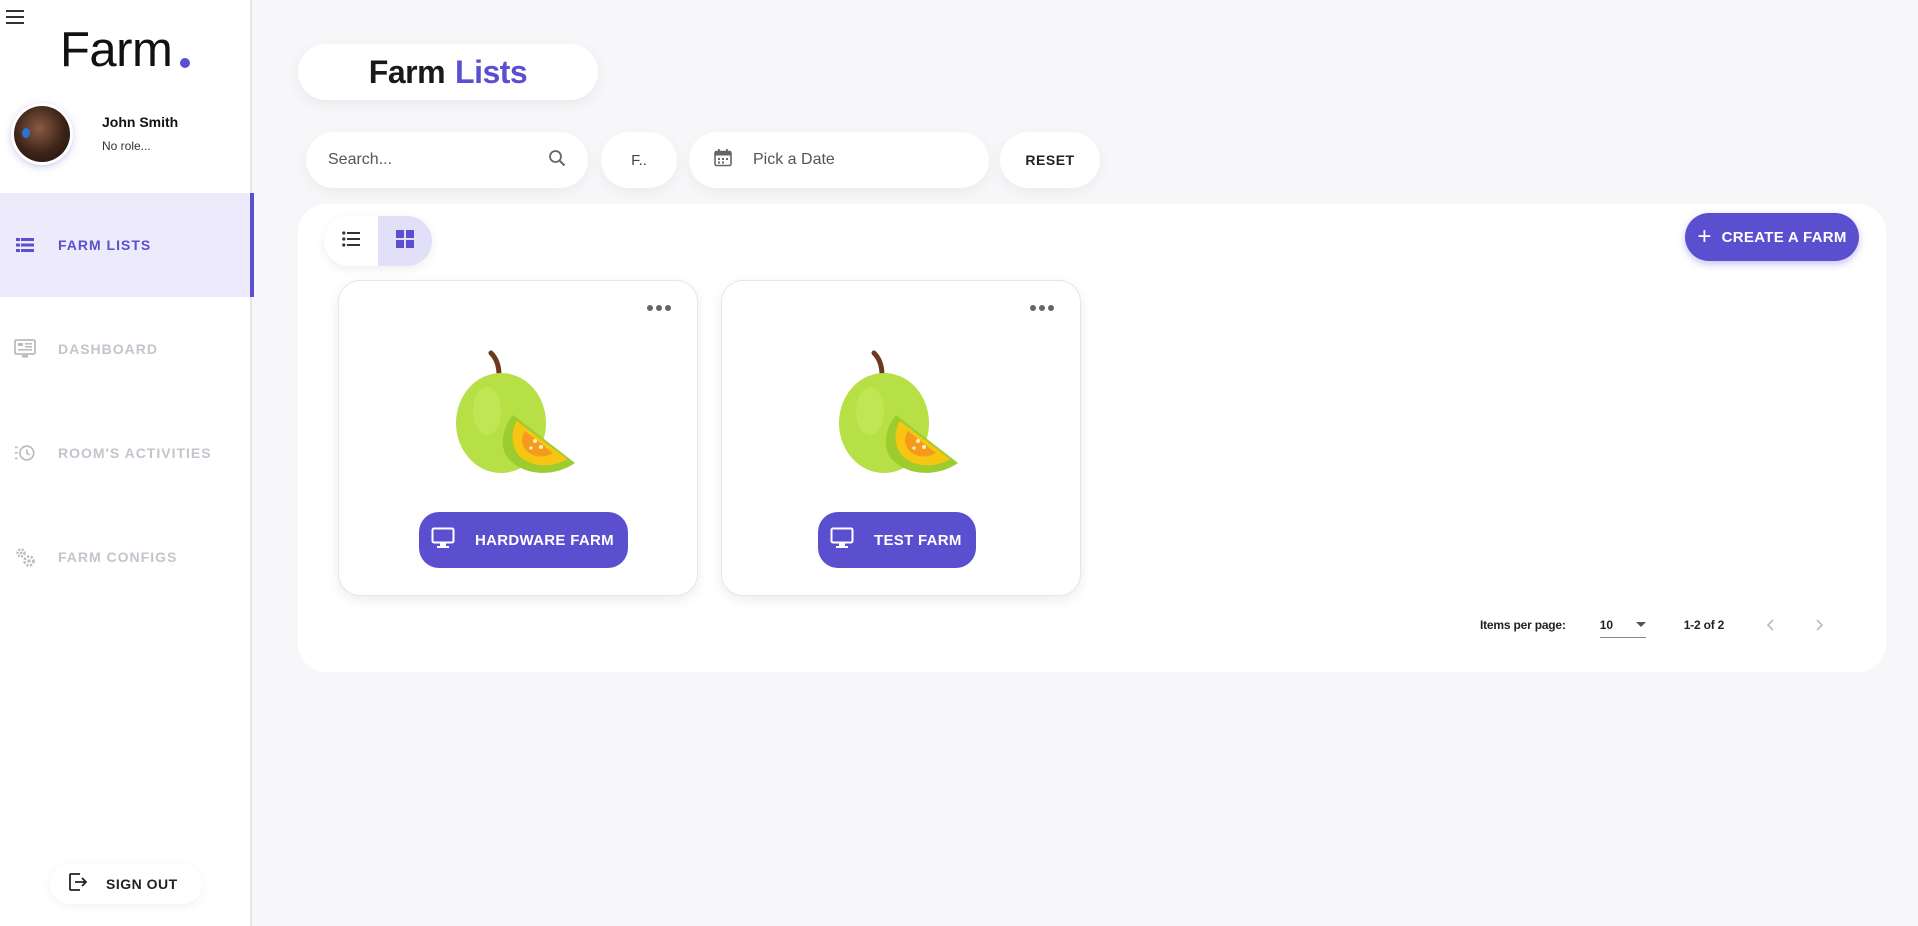 The image size is (1918, 926). I want to click on filter-select-label: F.., so click(639, 160).